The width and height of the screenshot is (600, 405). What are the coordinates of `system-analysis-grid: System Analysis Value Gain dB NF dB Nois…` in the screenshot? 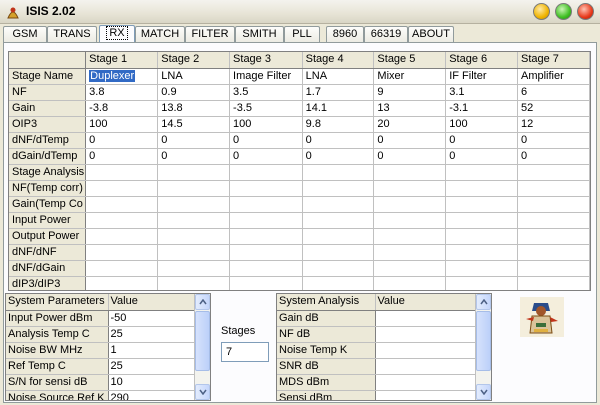 It's located at (384, 347).